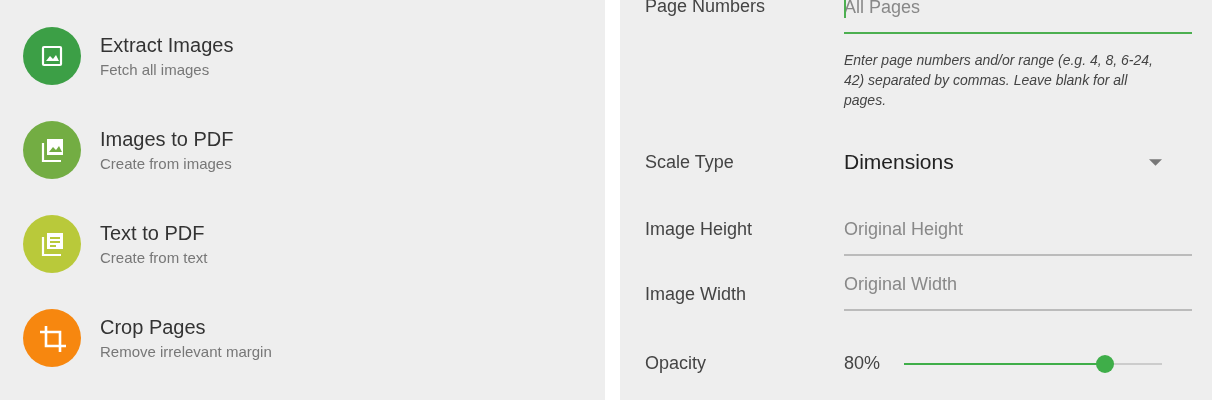  Describe the element at coordinates (167, 139) in the screenshot. I see `tool-title: Images to PDF` at that location.